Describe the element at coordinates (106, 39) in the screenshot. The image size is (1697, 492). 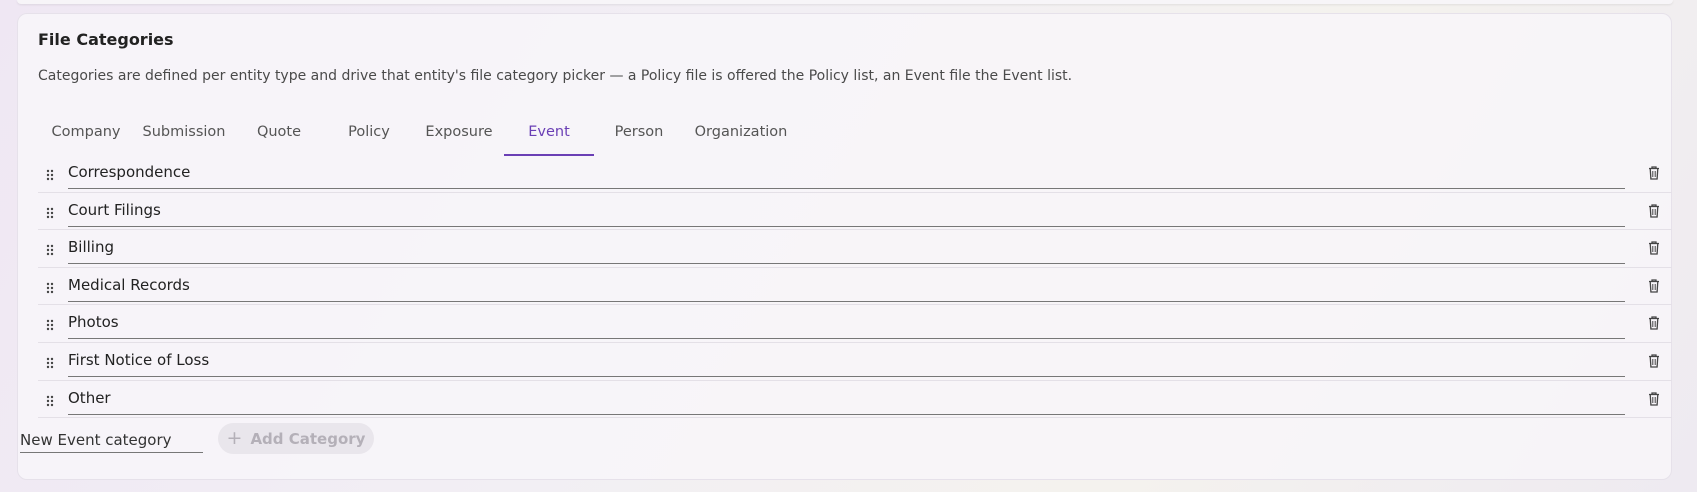
I see `section-title: File Categories` at that location.